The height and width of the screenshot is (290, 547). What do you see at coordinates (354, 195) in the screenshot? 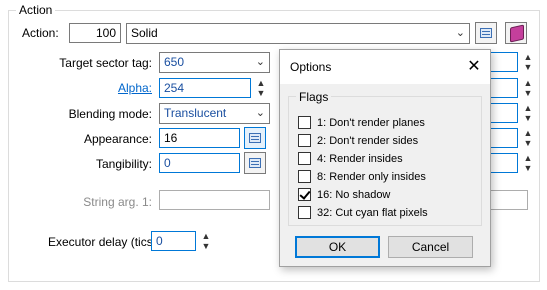
I see `flag-label: 16: No shadow` at bounding box center [354, 195].